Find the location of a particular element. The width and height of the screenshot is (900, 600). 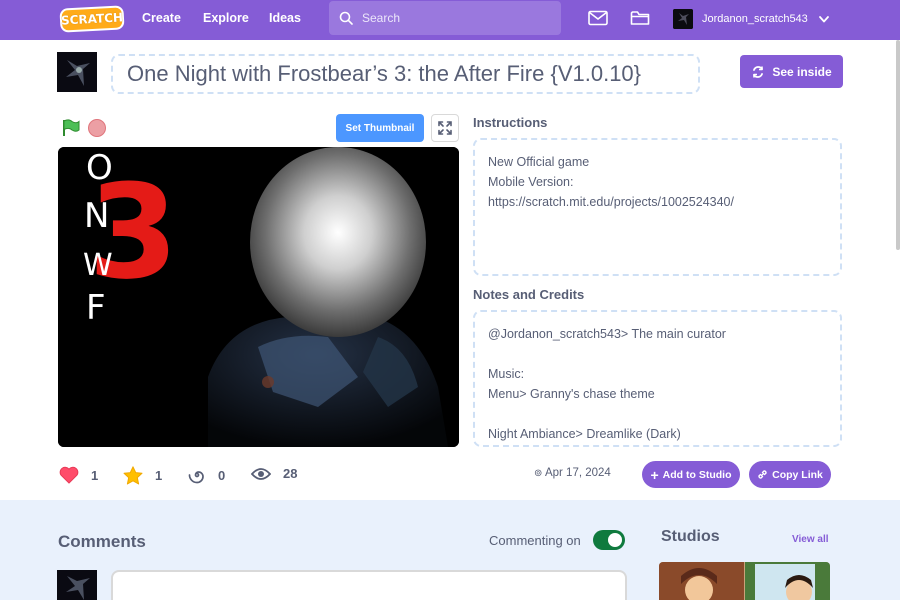

remix-count: 0 is located at coordinates (222, 475).